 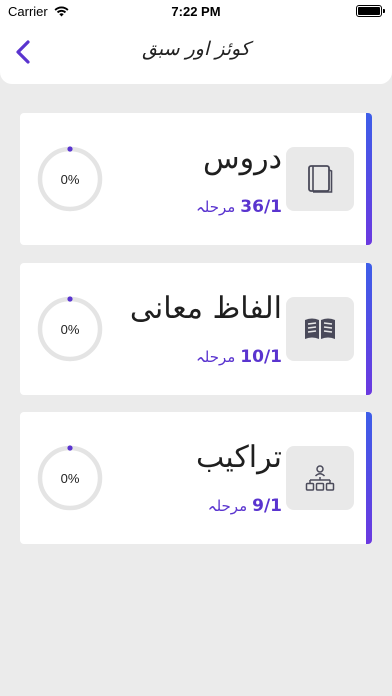 I want to click on card-title: دروس, so click(x=242, y=158).